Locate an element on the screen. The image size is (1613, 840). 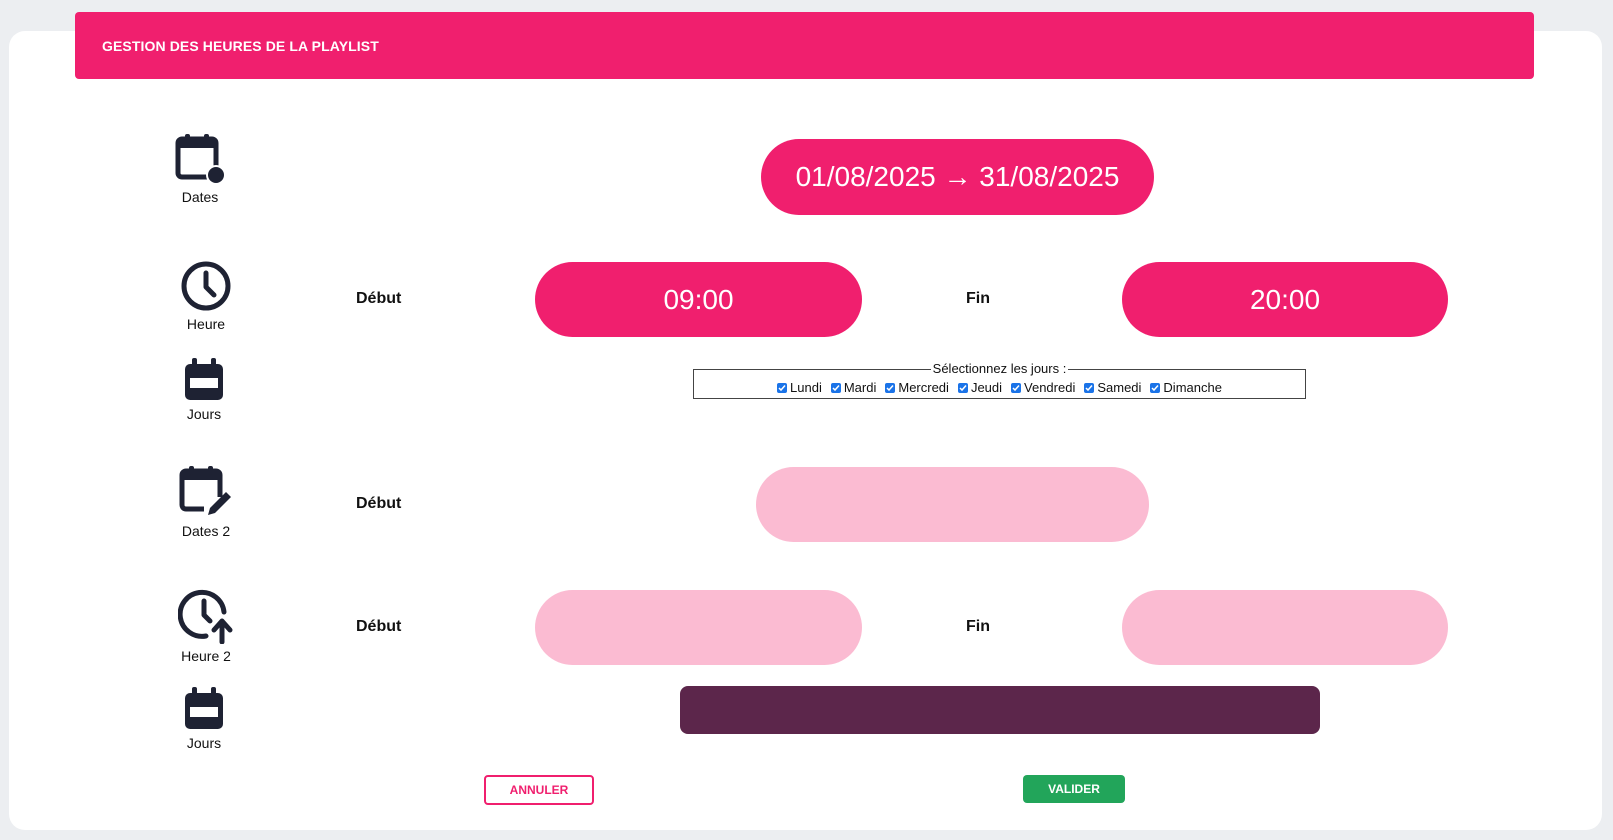
end-time-2-field is located at coordinates (1285, 627).